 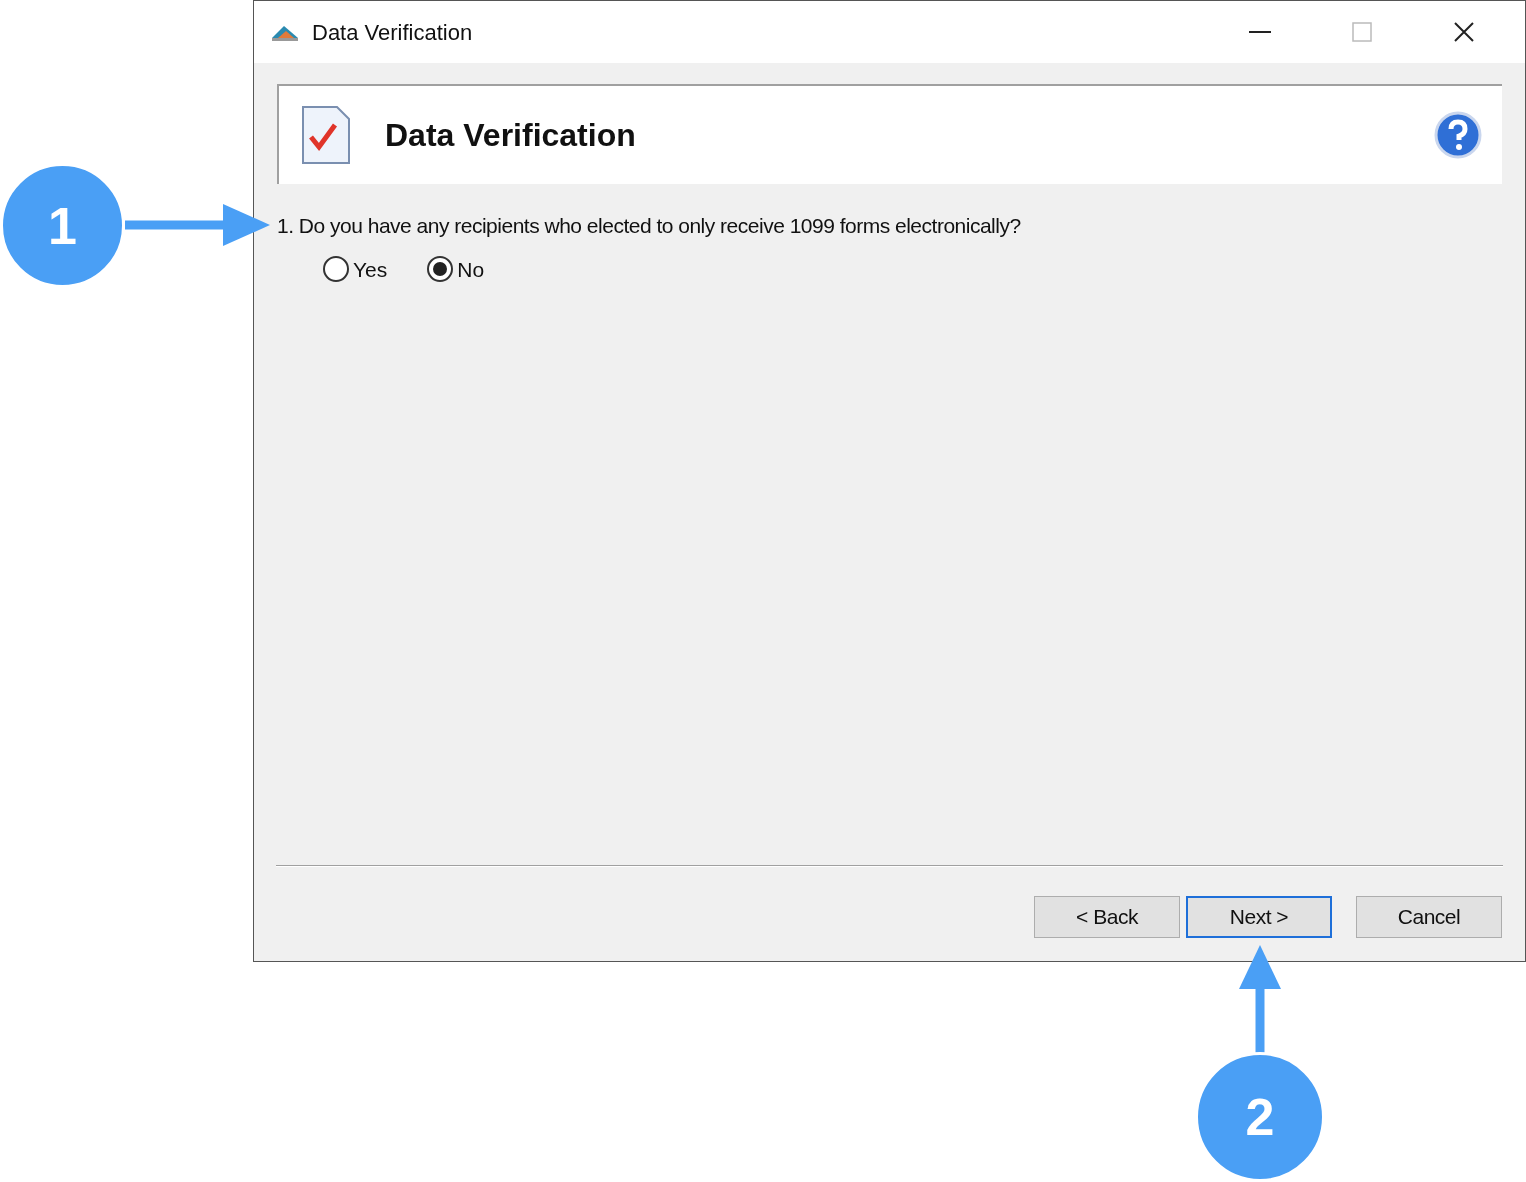 I want to click on radio-option: Yes, so click(x=355, y=269).